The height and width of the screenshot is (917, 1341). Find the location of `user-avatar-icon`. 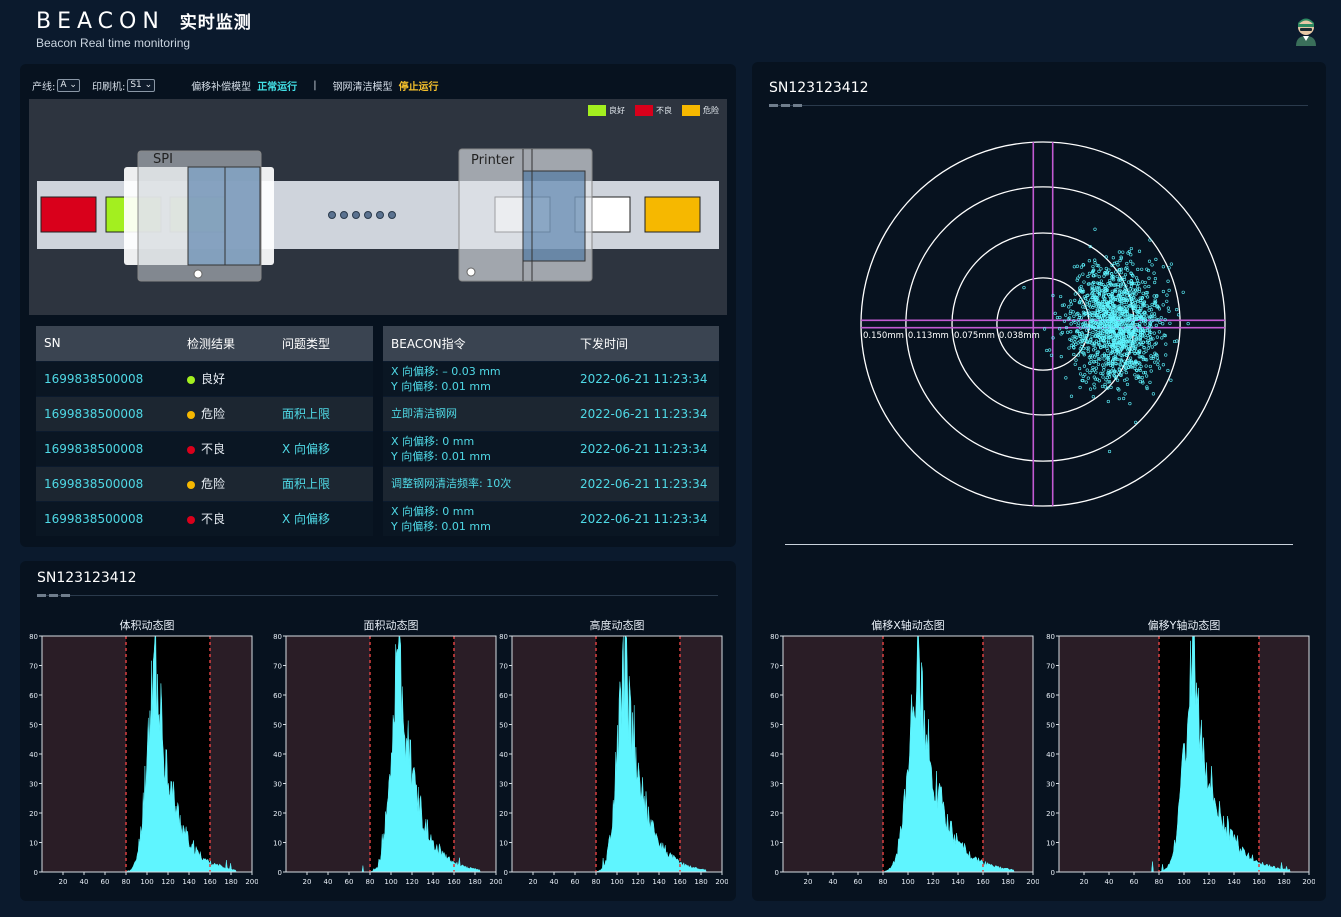

user-avatar-icon is located at coordinates (1306, 31).